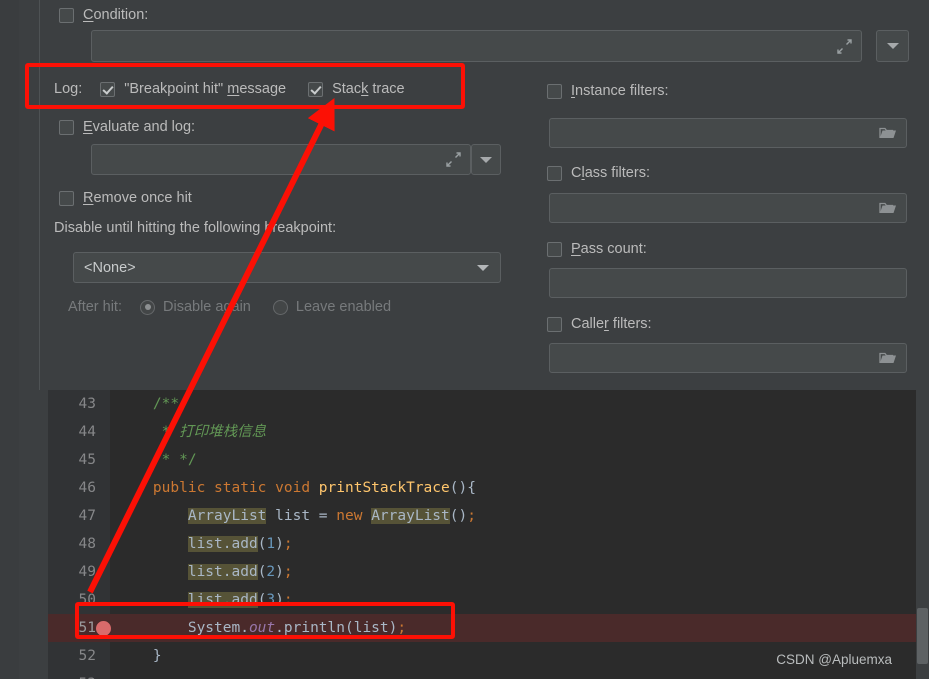  I want to click on line-content: ArrayList list = new ArrayList();, so click(297, 516).